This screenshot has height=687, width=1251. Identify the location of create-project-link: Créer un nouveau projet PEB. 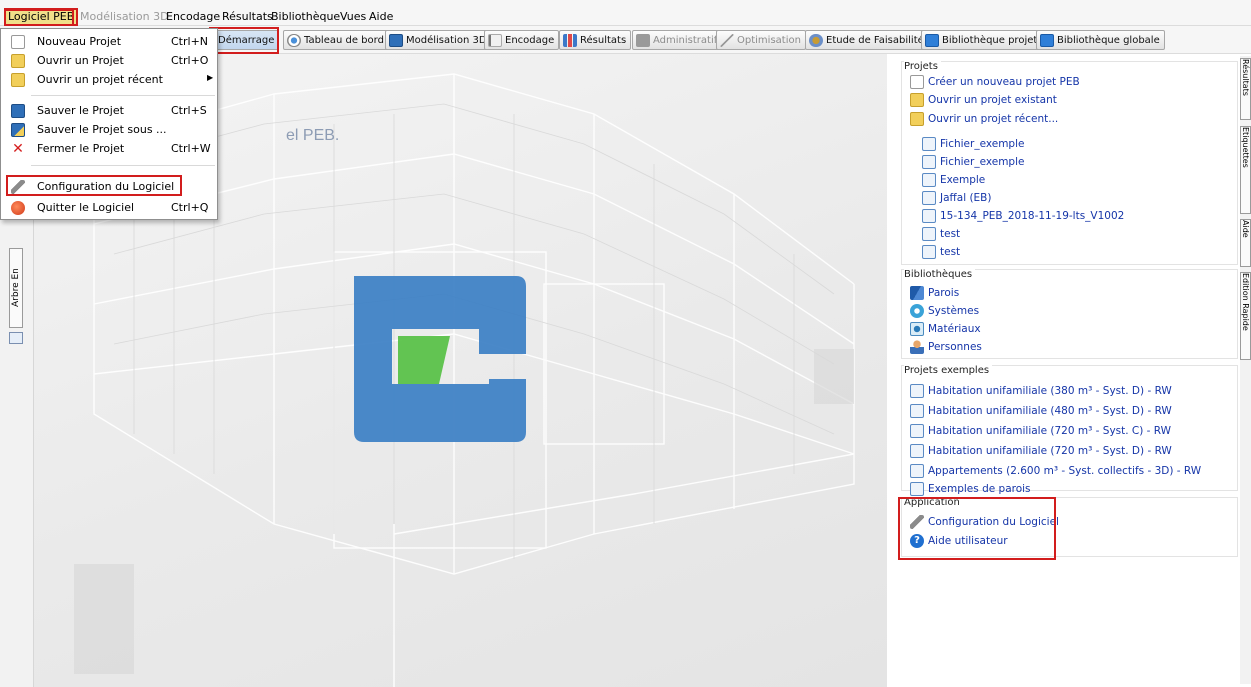
(995, 82).